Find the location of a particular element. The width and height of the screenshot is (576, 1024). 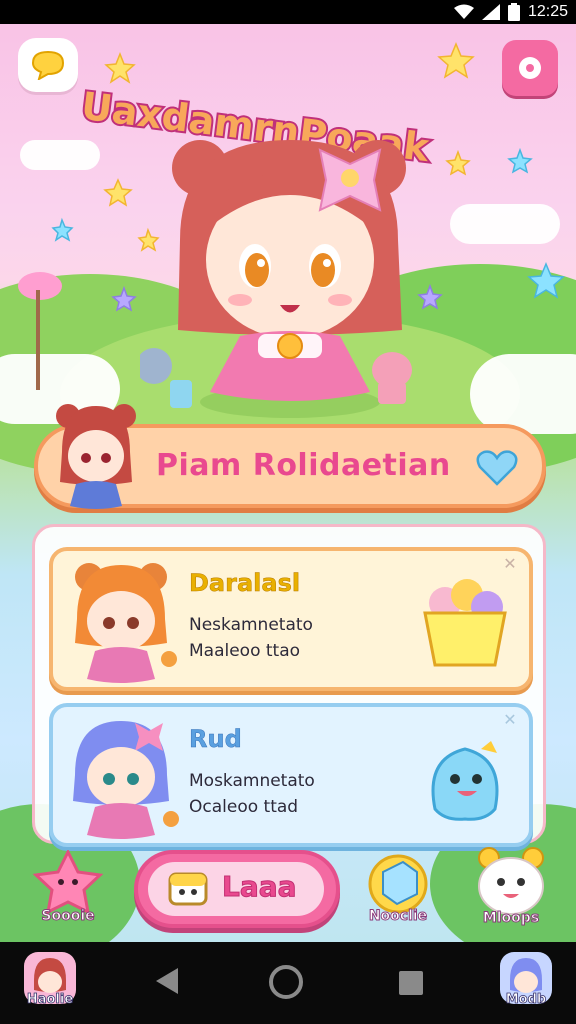

featured-label: Piam Rolidaetian is located at coordinates (303, 465).